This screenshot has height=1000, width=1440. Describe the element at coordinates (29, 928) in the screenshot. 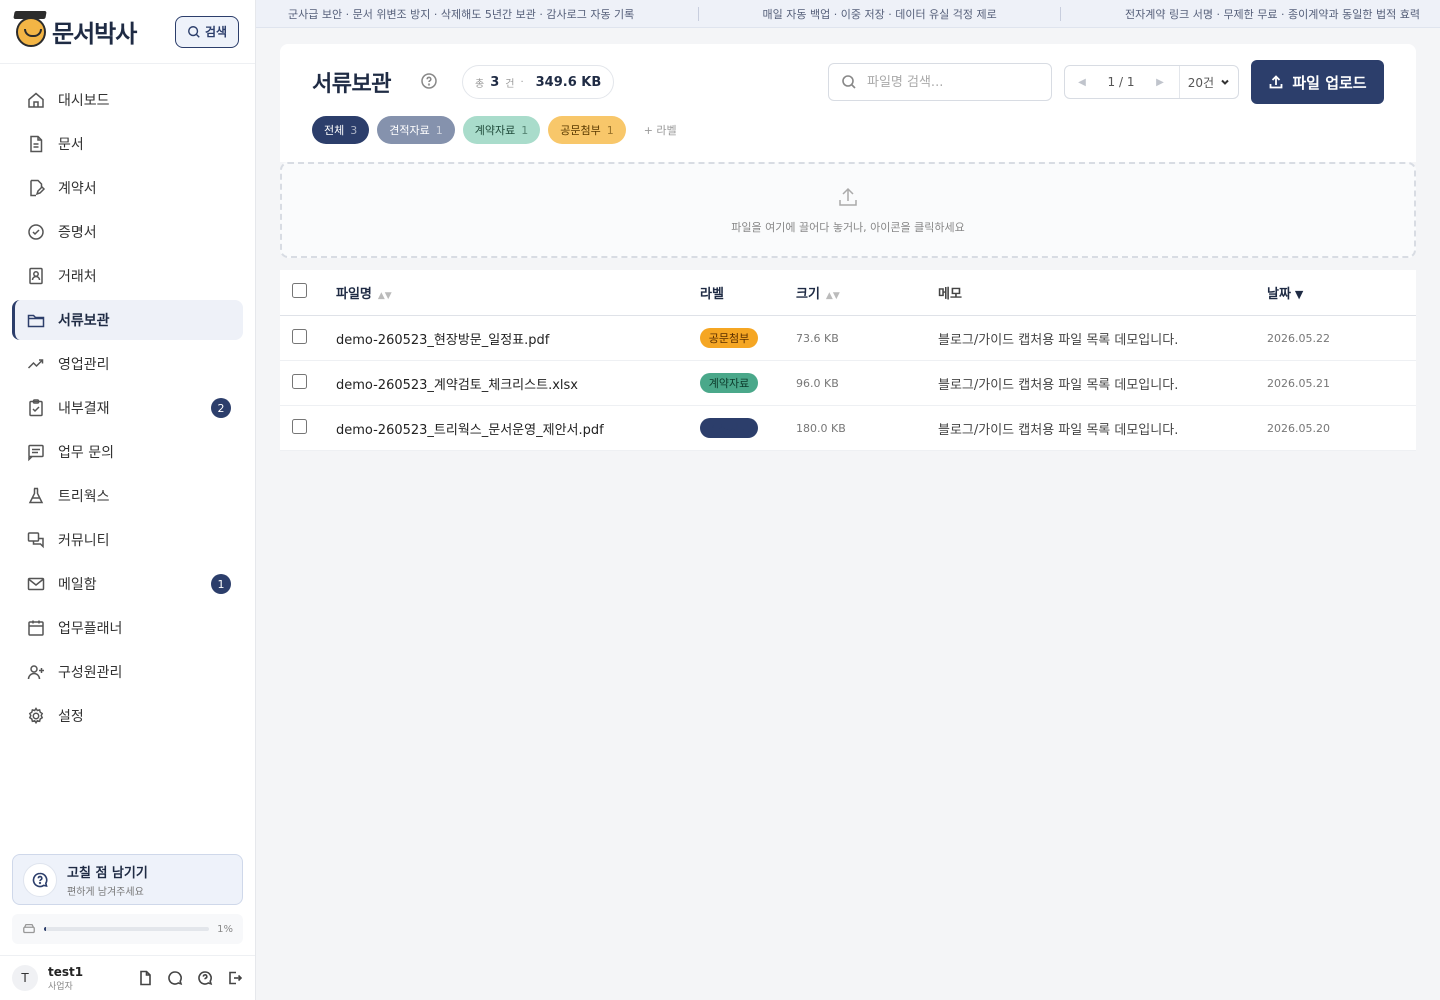

I see `storage-icon` at that location.